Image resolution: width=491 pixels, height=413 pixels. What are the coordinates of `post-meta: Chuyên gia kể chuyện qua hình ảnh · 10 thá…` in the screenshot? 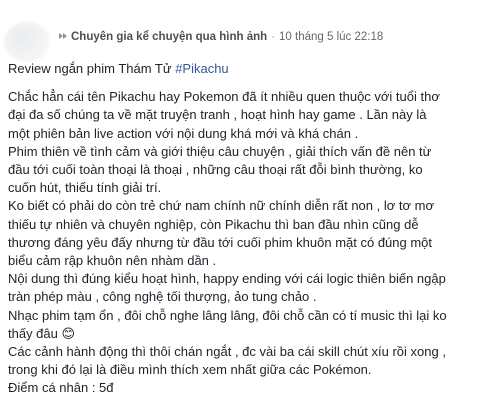 It's located at (220, 37).